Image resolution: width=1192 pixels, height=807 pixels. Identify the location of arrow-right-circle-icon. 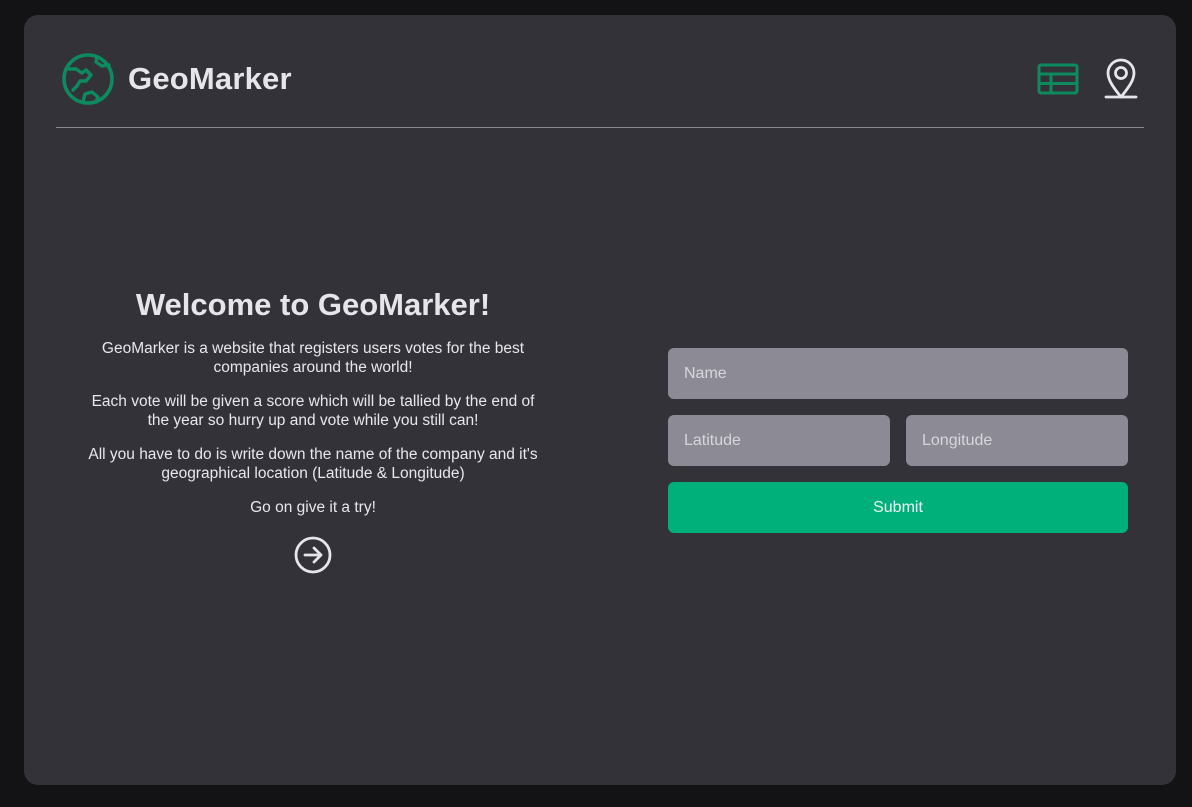
(313, 555).